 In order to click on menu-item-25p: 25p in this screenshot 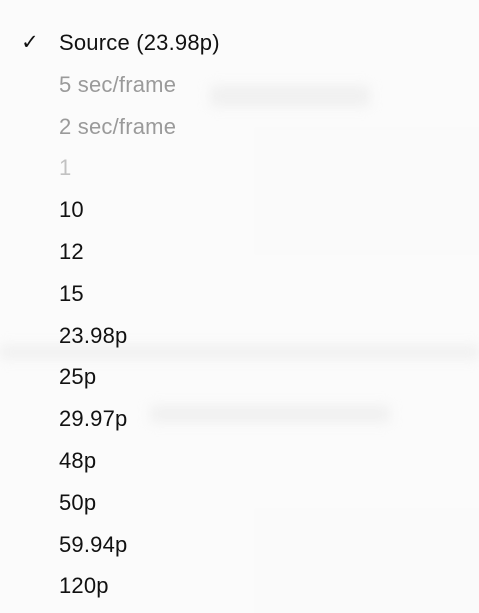, I will do `click(239, 377)`.